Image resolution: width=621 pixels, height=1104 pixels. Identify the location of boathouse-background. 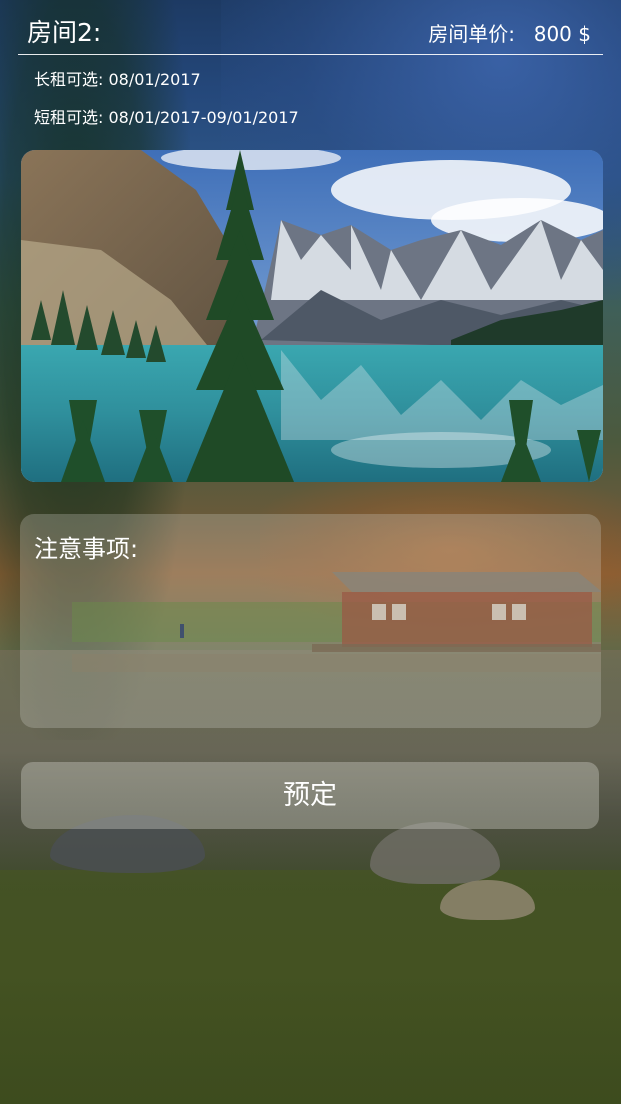
(336, 622).